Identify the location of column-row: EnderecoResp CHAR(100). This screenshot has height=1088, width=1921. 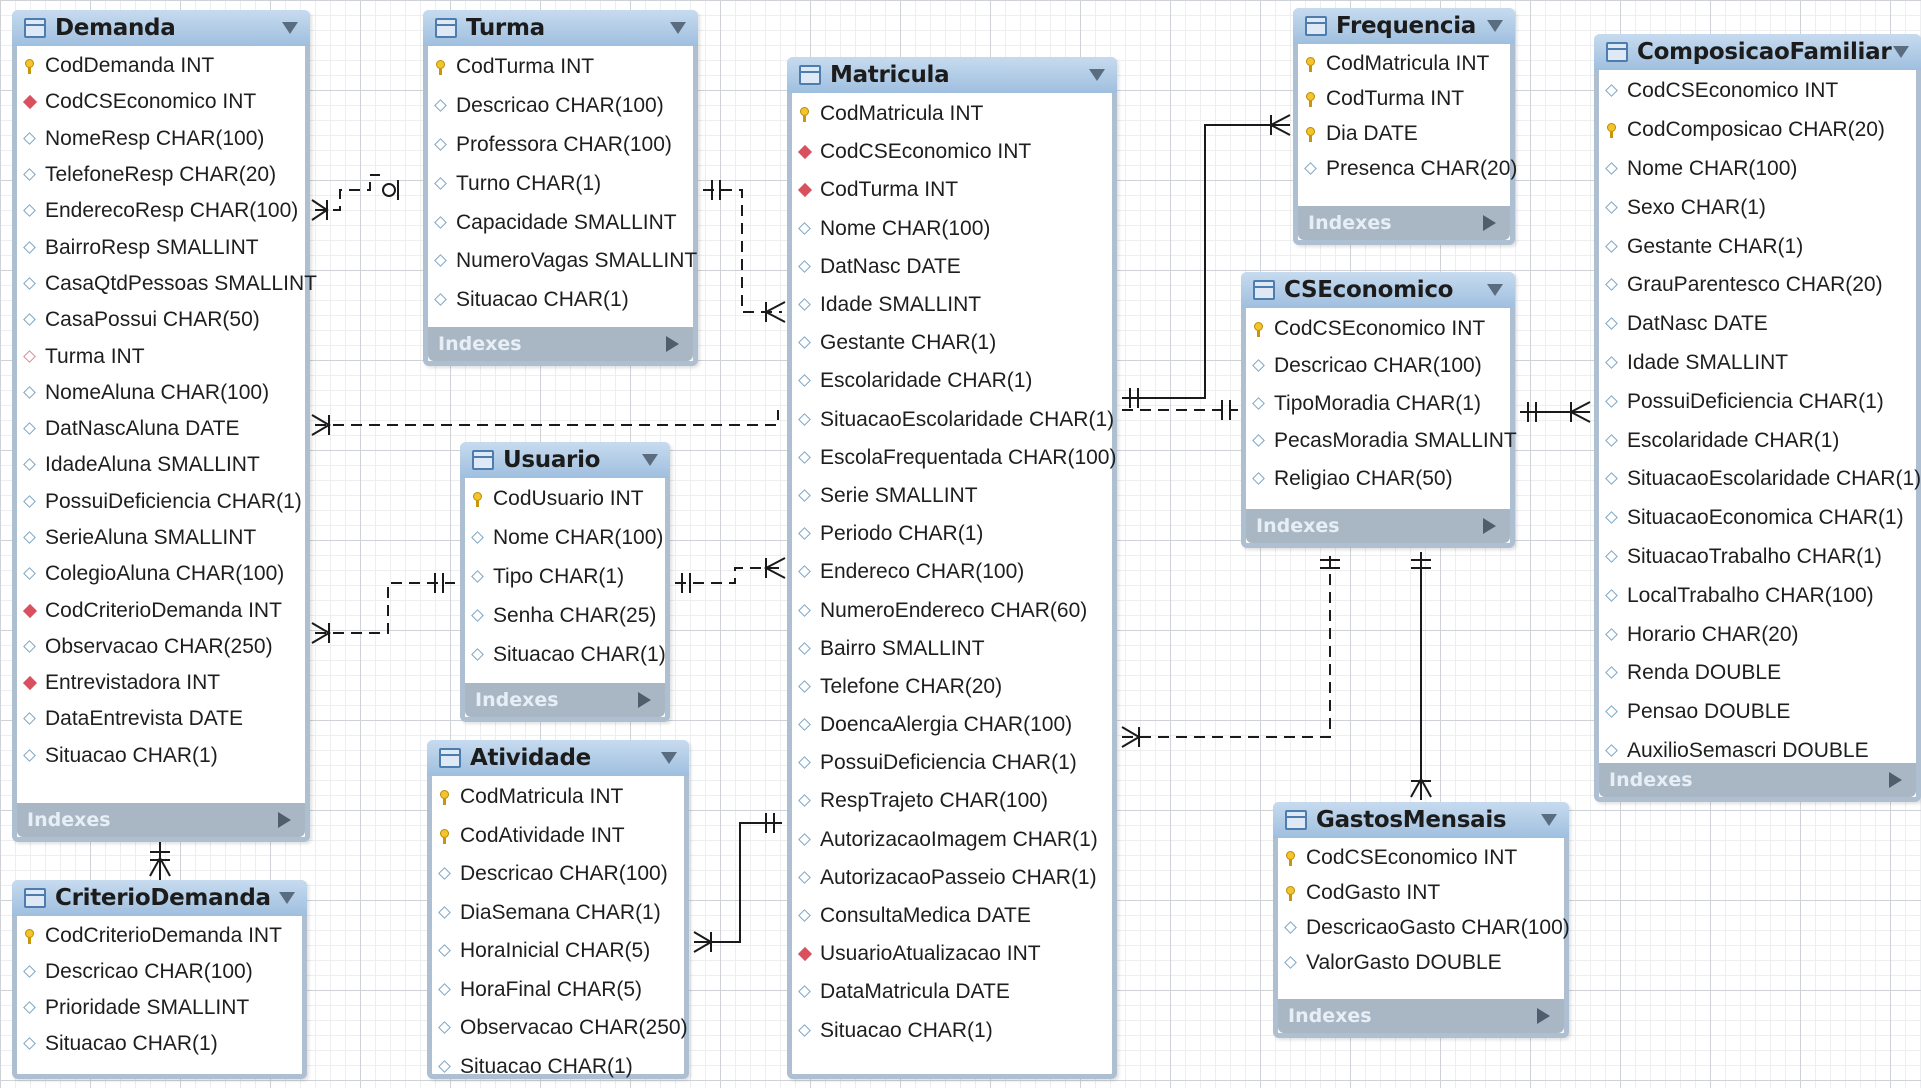
(161, 211).